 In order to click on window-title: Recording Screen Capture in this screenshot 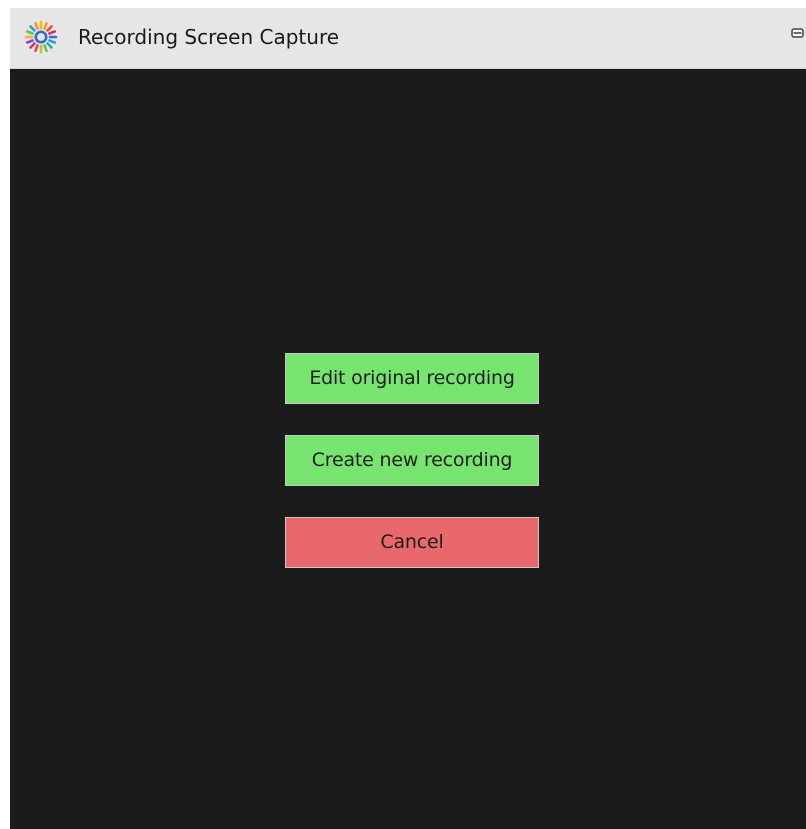, I will do `click(209, 37)`.